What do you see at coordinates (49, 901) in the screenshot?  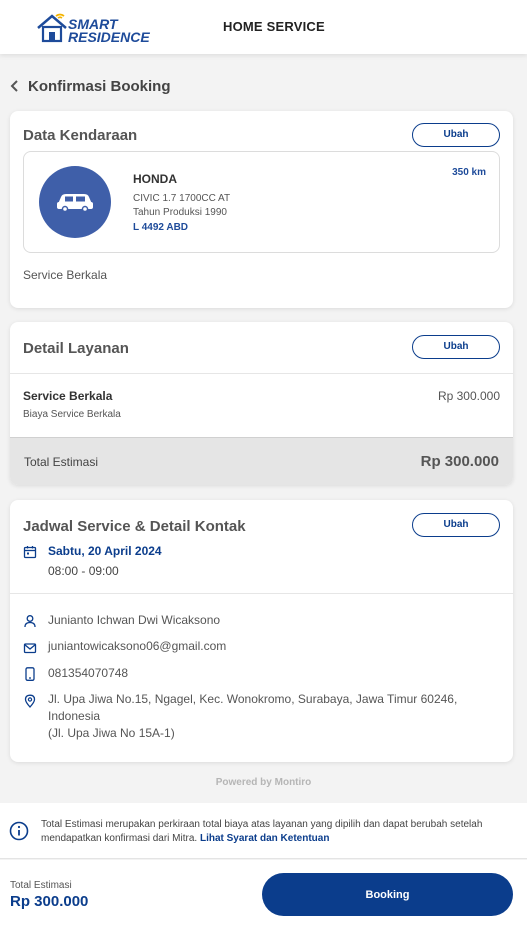 I see `footer-total-value: Rp 300.000` at bounding box center [49, 901].